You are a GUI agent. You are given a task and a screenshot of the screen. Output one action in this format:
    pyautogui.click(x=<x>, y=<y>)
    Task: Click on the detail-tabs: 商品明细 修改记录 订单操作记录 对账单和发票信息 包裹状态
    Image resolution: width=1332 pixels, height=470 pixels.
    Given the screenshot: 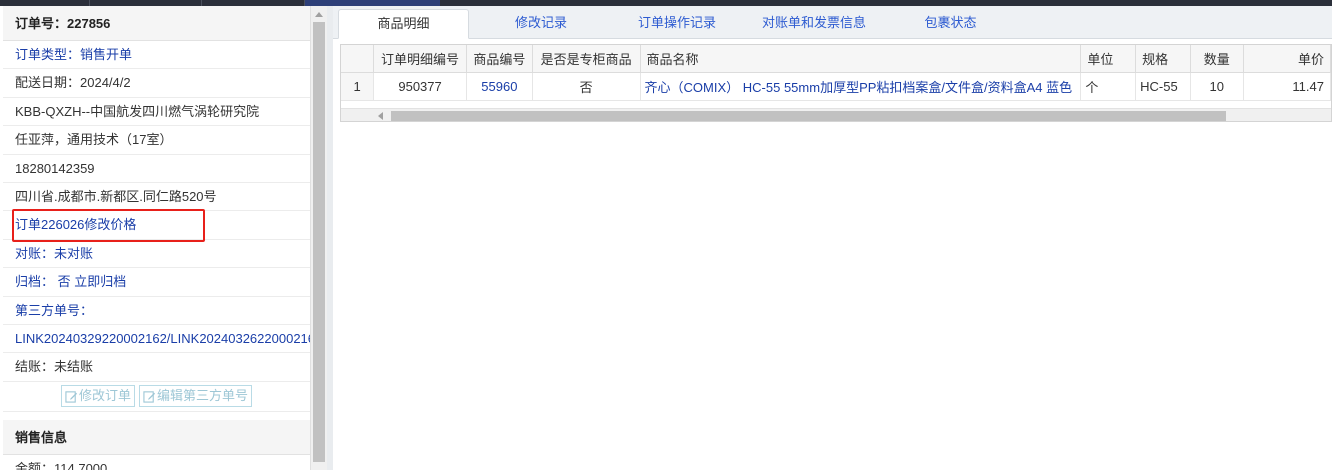 What is the action you would take?
    pyautogui.click(x=832, y=22)
    